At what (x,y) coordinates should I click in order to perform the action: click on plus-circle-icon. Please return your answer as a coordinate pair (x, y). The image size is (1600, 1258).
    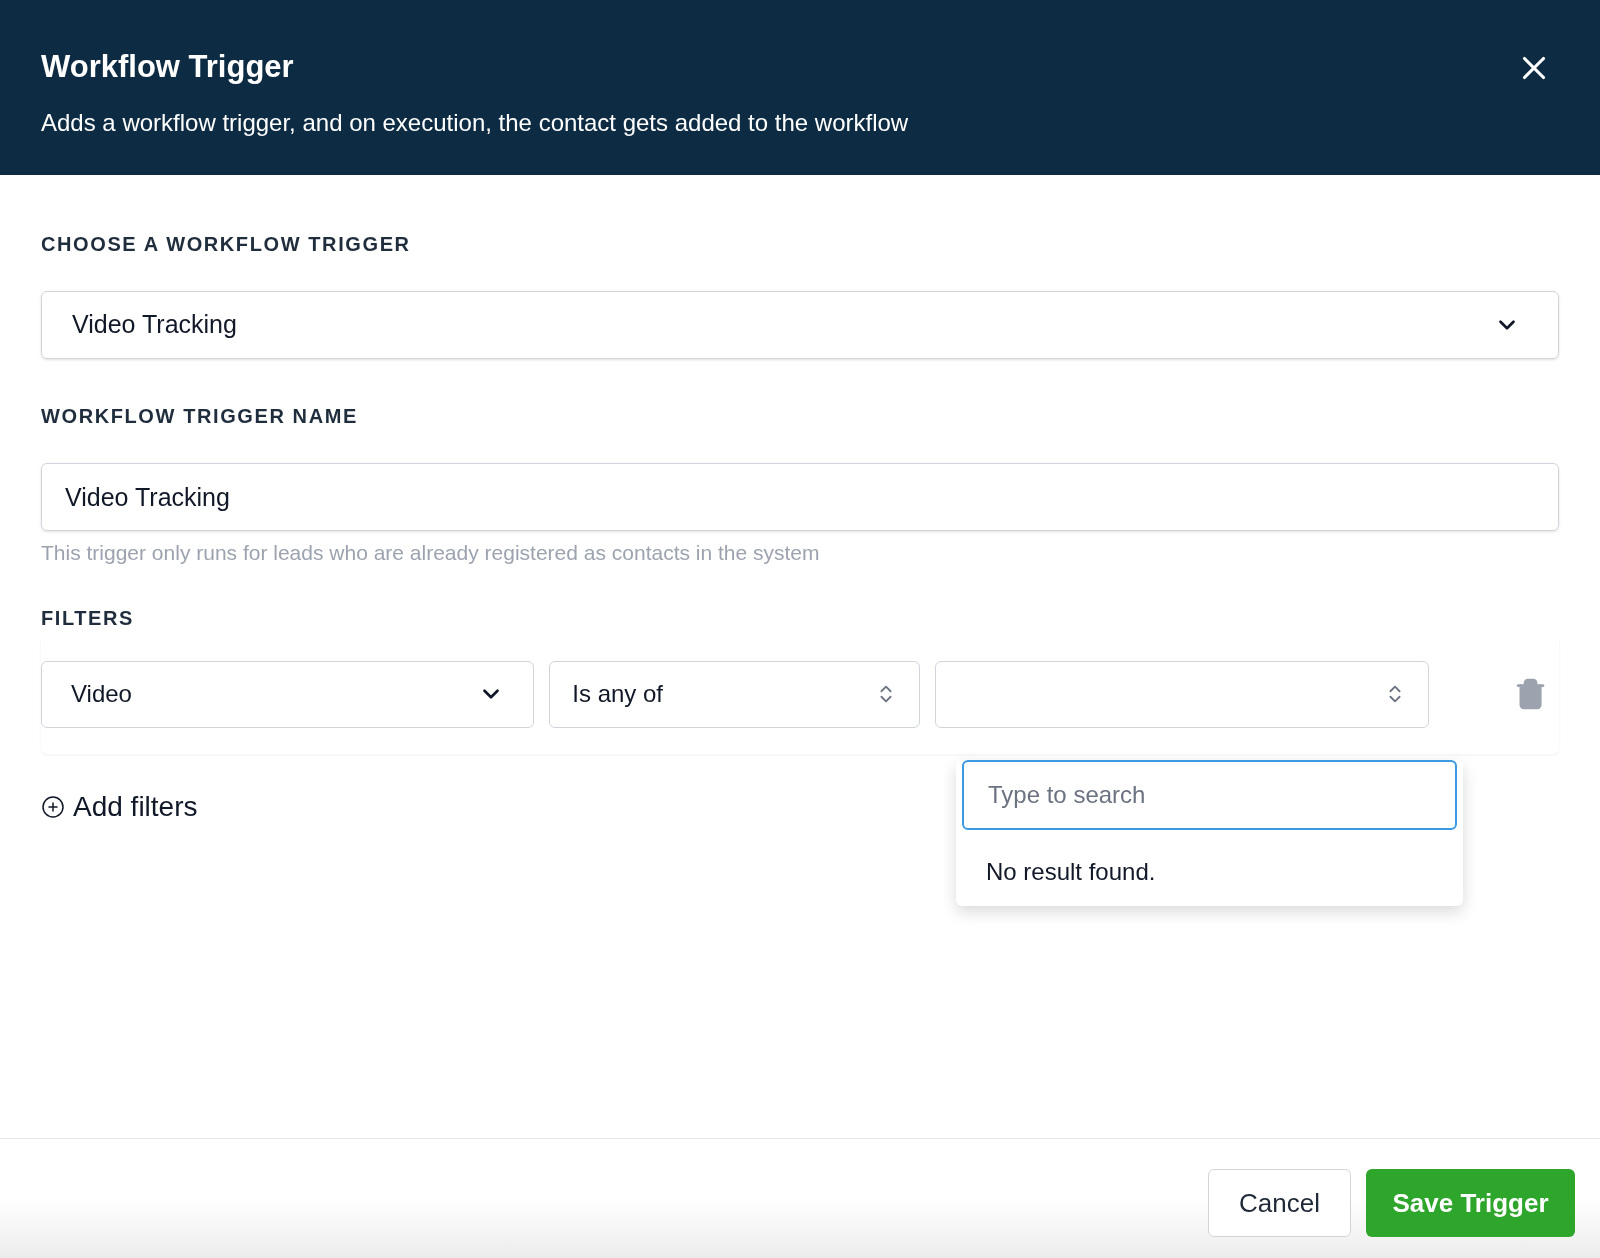
    Looking at the image, I should click on (53, 806).